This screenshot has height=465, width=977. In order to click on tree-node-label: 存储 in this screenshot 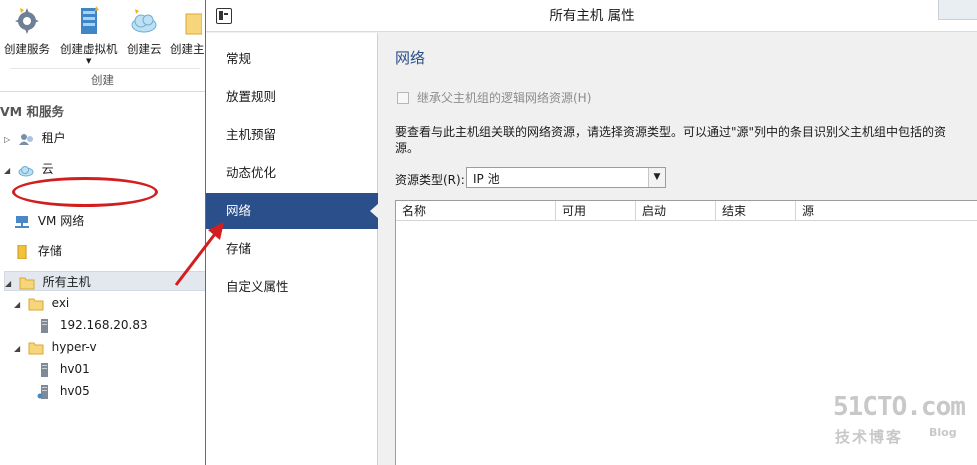, I will do `click(49, 251)`.